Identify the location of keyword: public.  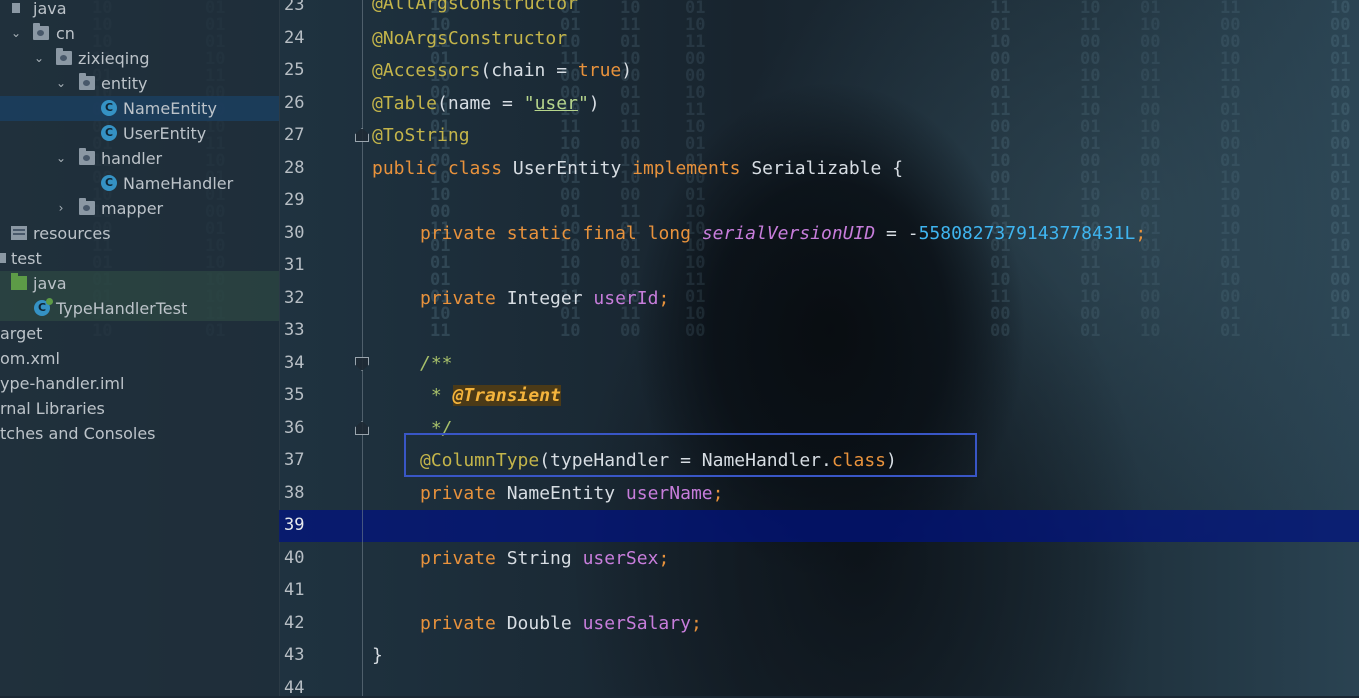
(405, 168).